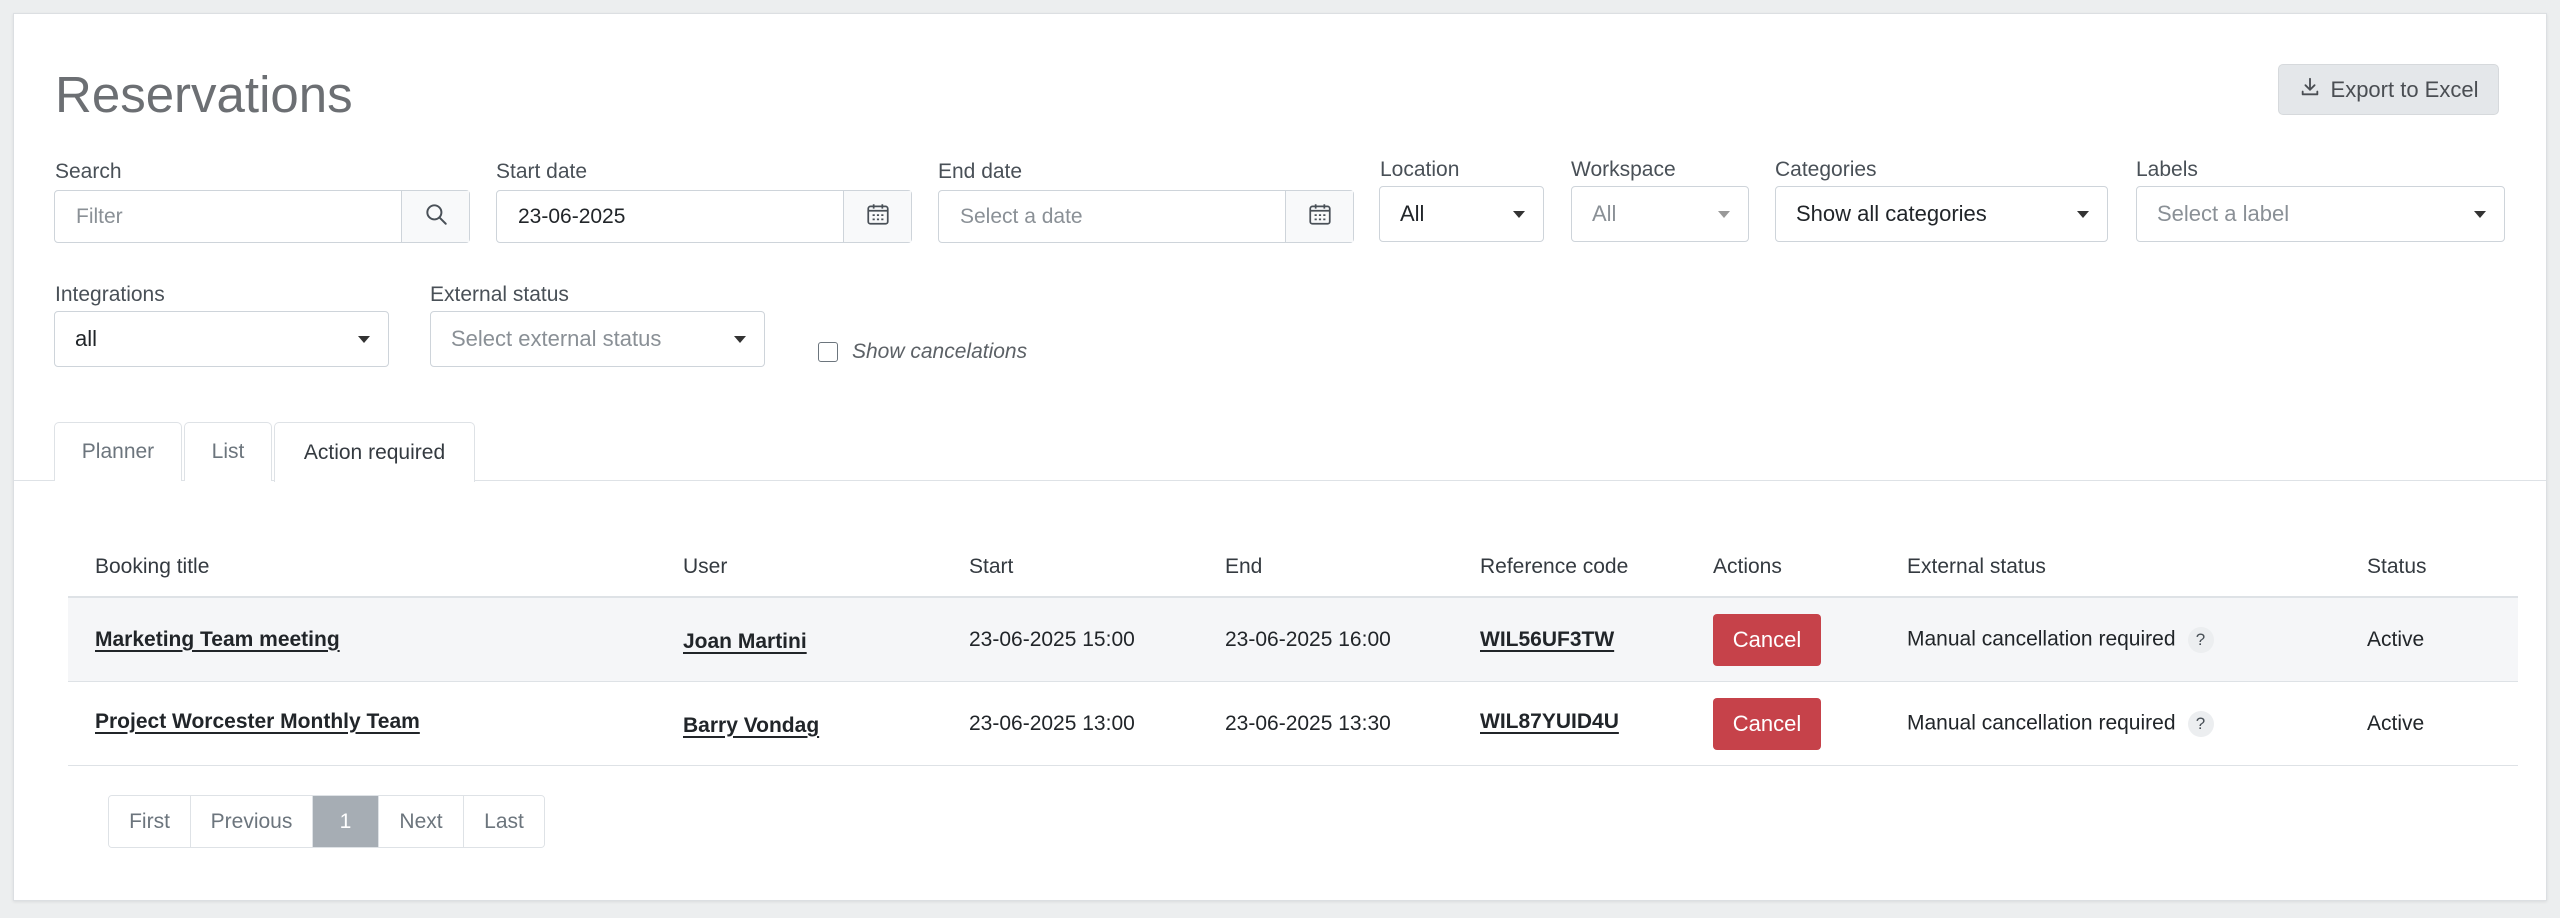 This screenshot has height=918, width=2560. What do you see at coordinates (1420, 169) in the screenshot?
I see `location-label: Location` at bounding box center [1420, 169].